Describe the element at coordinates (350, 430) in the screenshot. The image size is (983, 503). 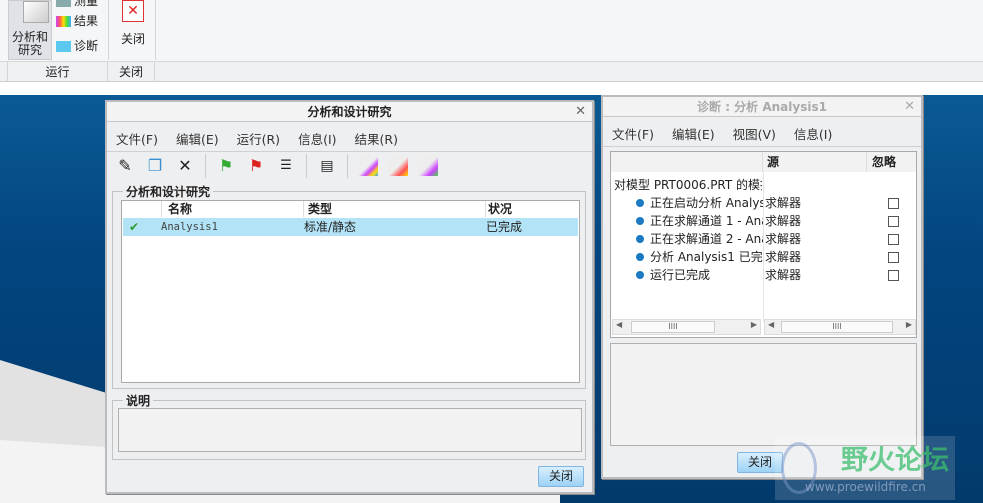
I see `description-field` at that location.